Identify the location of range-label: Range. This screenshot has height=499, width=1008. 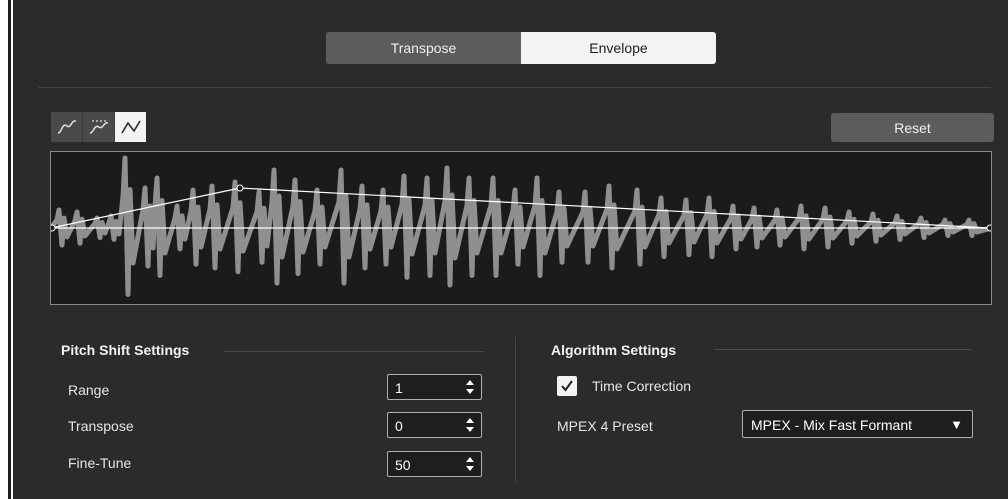
(89, 390).